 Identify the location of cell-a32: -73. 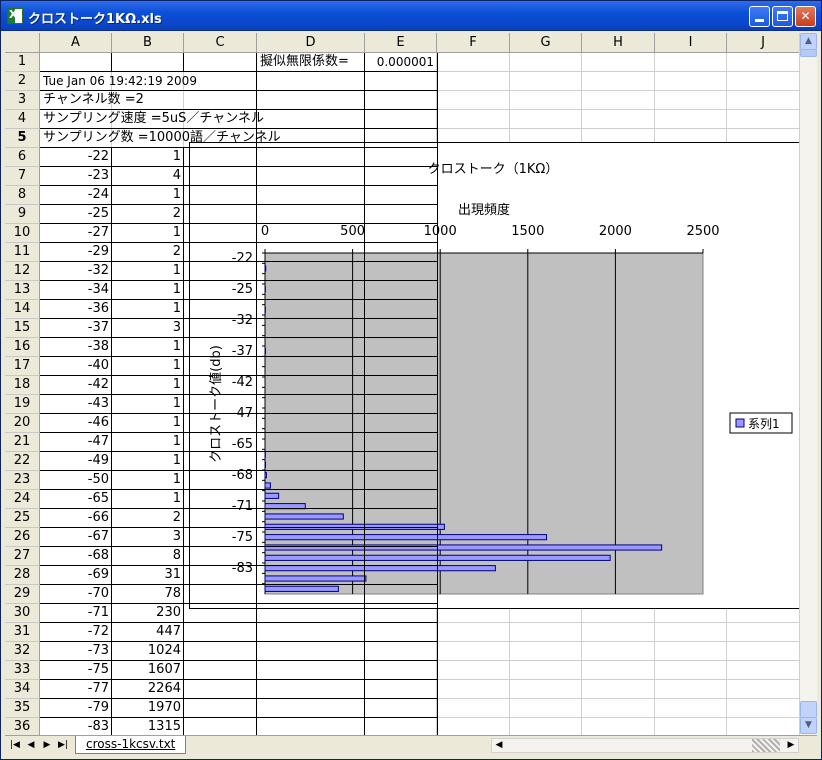
(76, 651).